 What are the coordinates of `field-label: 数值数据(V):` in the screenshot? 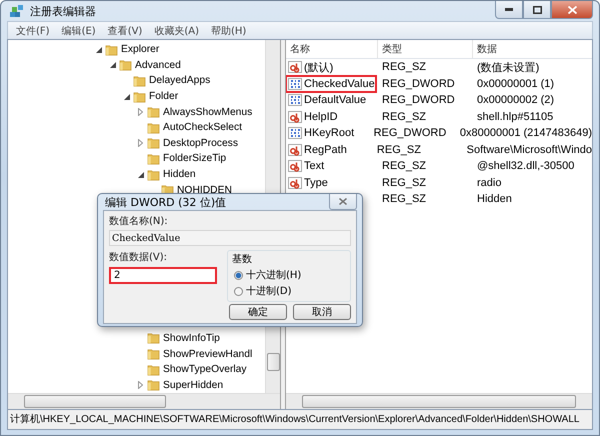 It's located at (138, 257).